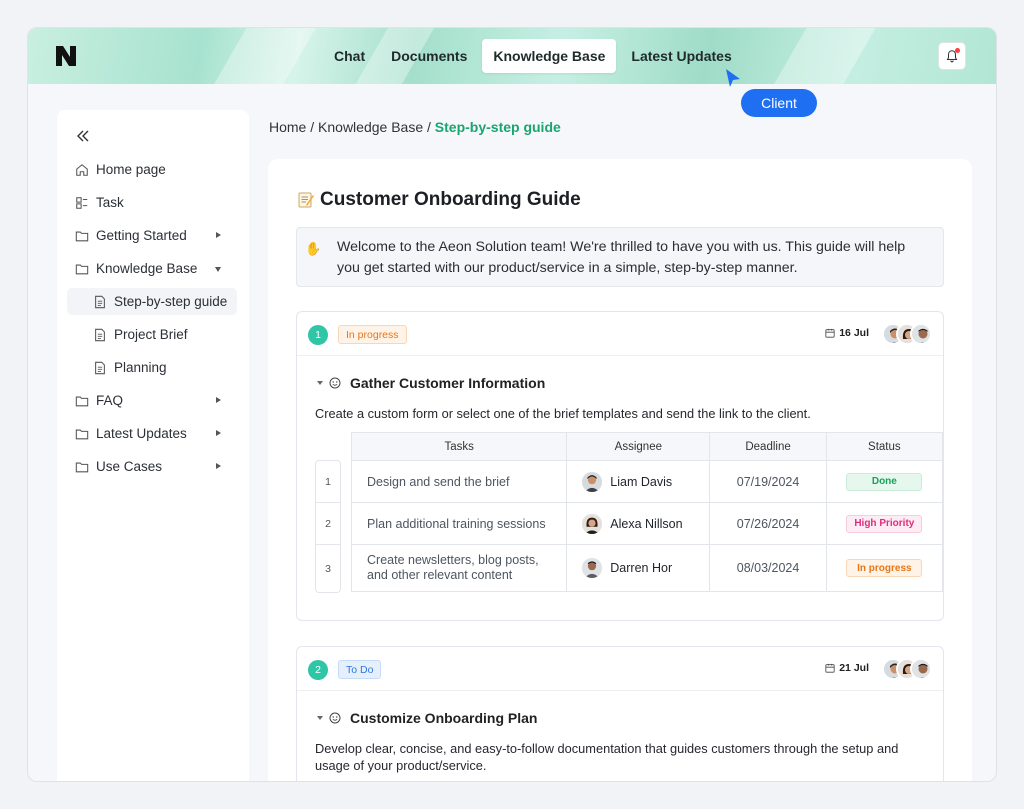 The width and height of the screenshot is (1024, 809). Describe the element at coordinates (830, 333) in the screenshot. I see `calendar-icon` at that location.